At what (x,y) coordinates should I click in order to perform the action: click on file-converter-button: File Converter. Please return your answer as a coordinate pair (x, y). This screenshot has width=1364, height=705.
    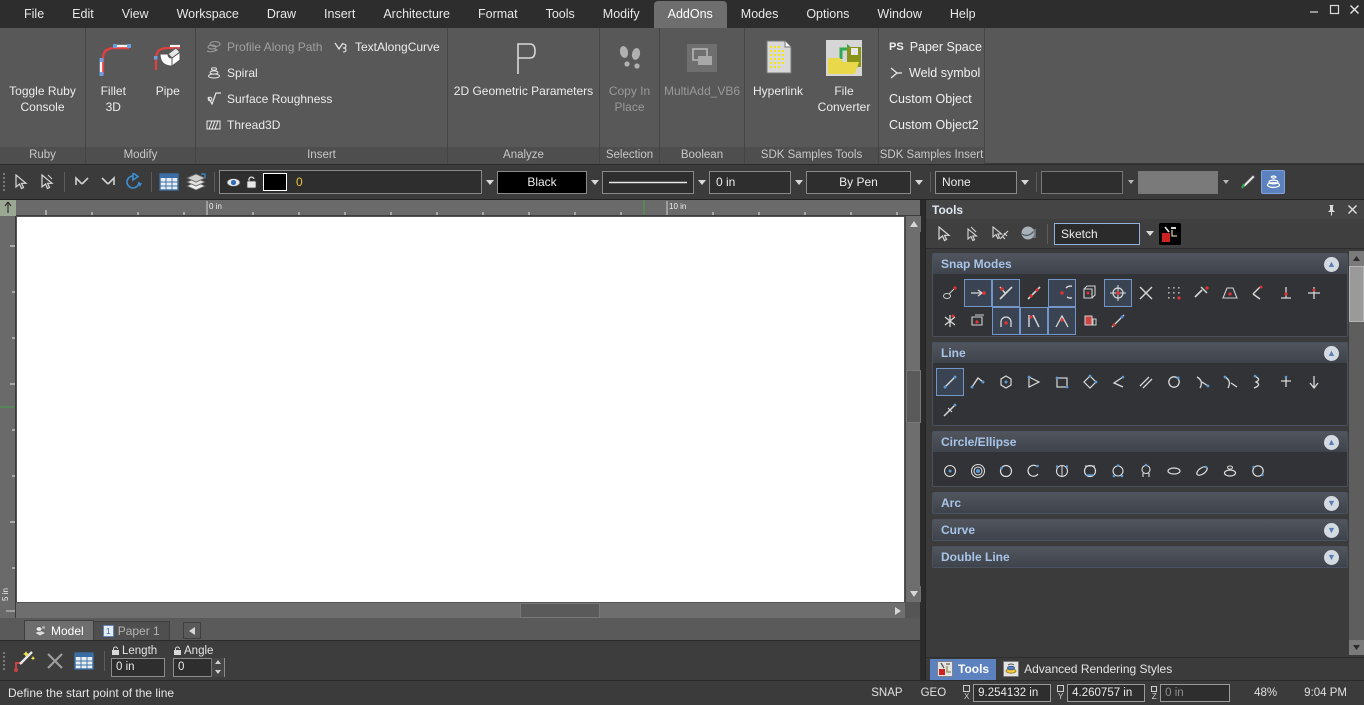
    Looking at the image, I should click on (844, 87).